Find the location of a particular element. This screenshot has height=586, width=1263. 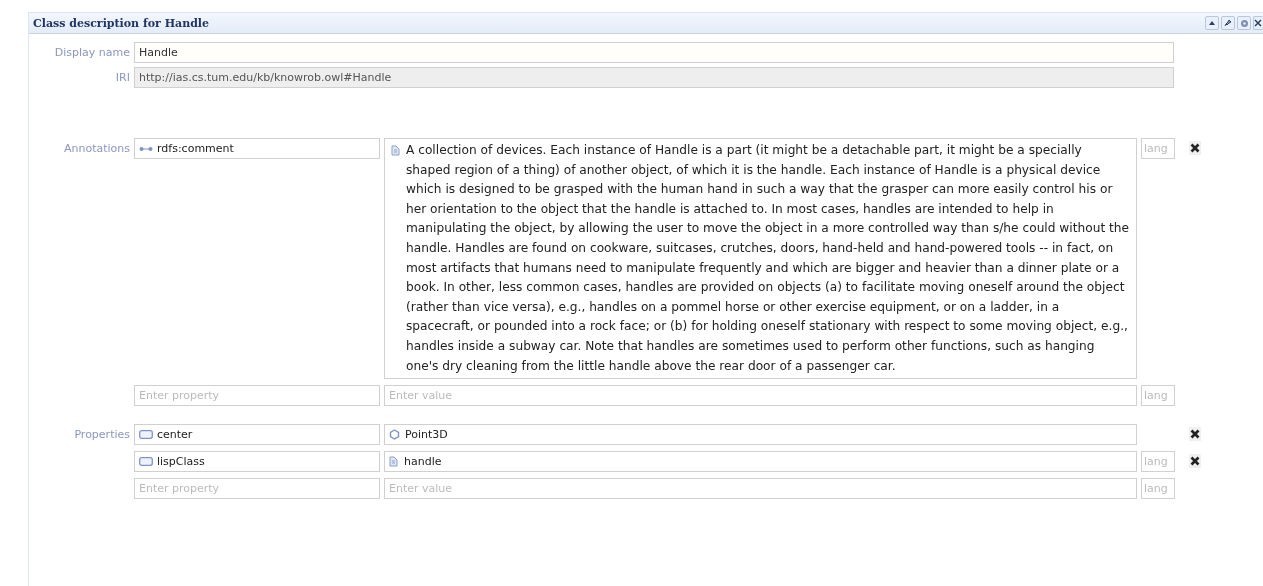

individual-icon is located at coordinates (394, 435).